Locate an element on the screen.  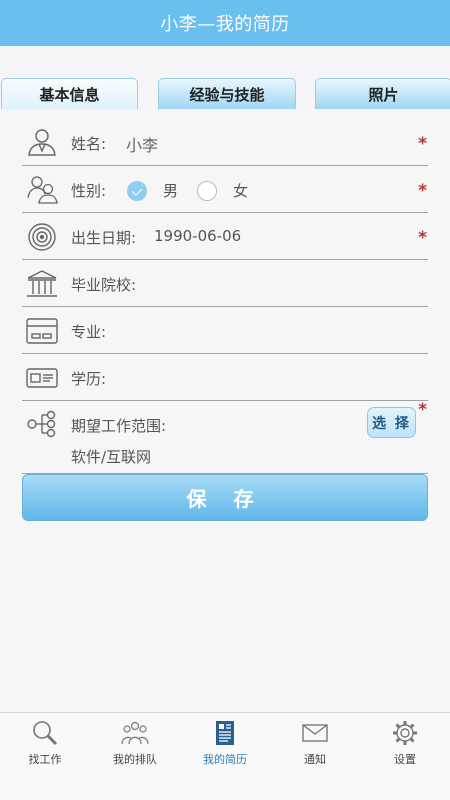
tab-bar: 基本信息 经验与技能 照片 is located at coordinates (225, 94).